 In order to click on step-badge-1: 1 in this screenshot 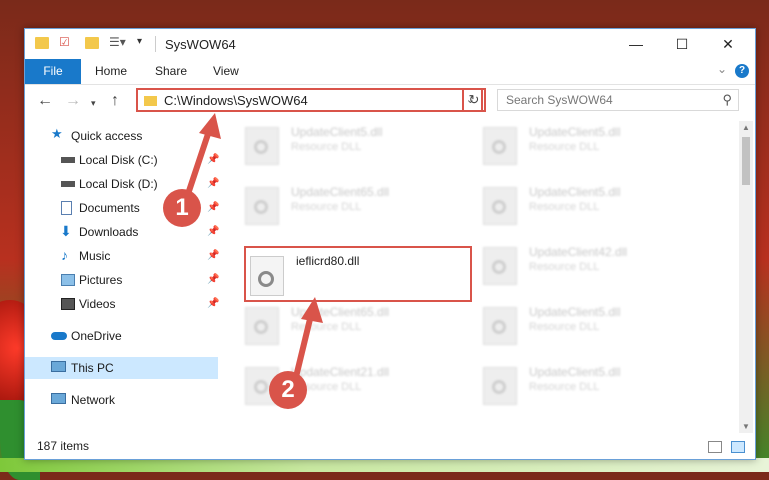, I will do `click(182, 208)`.